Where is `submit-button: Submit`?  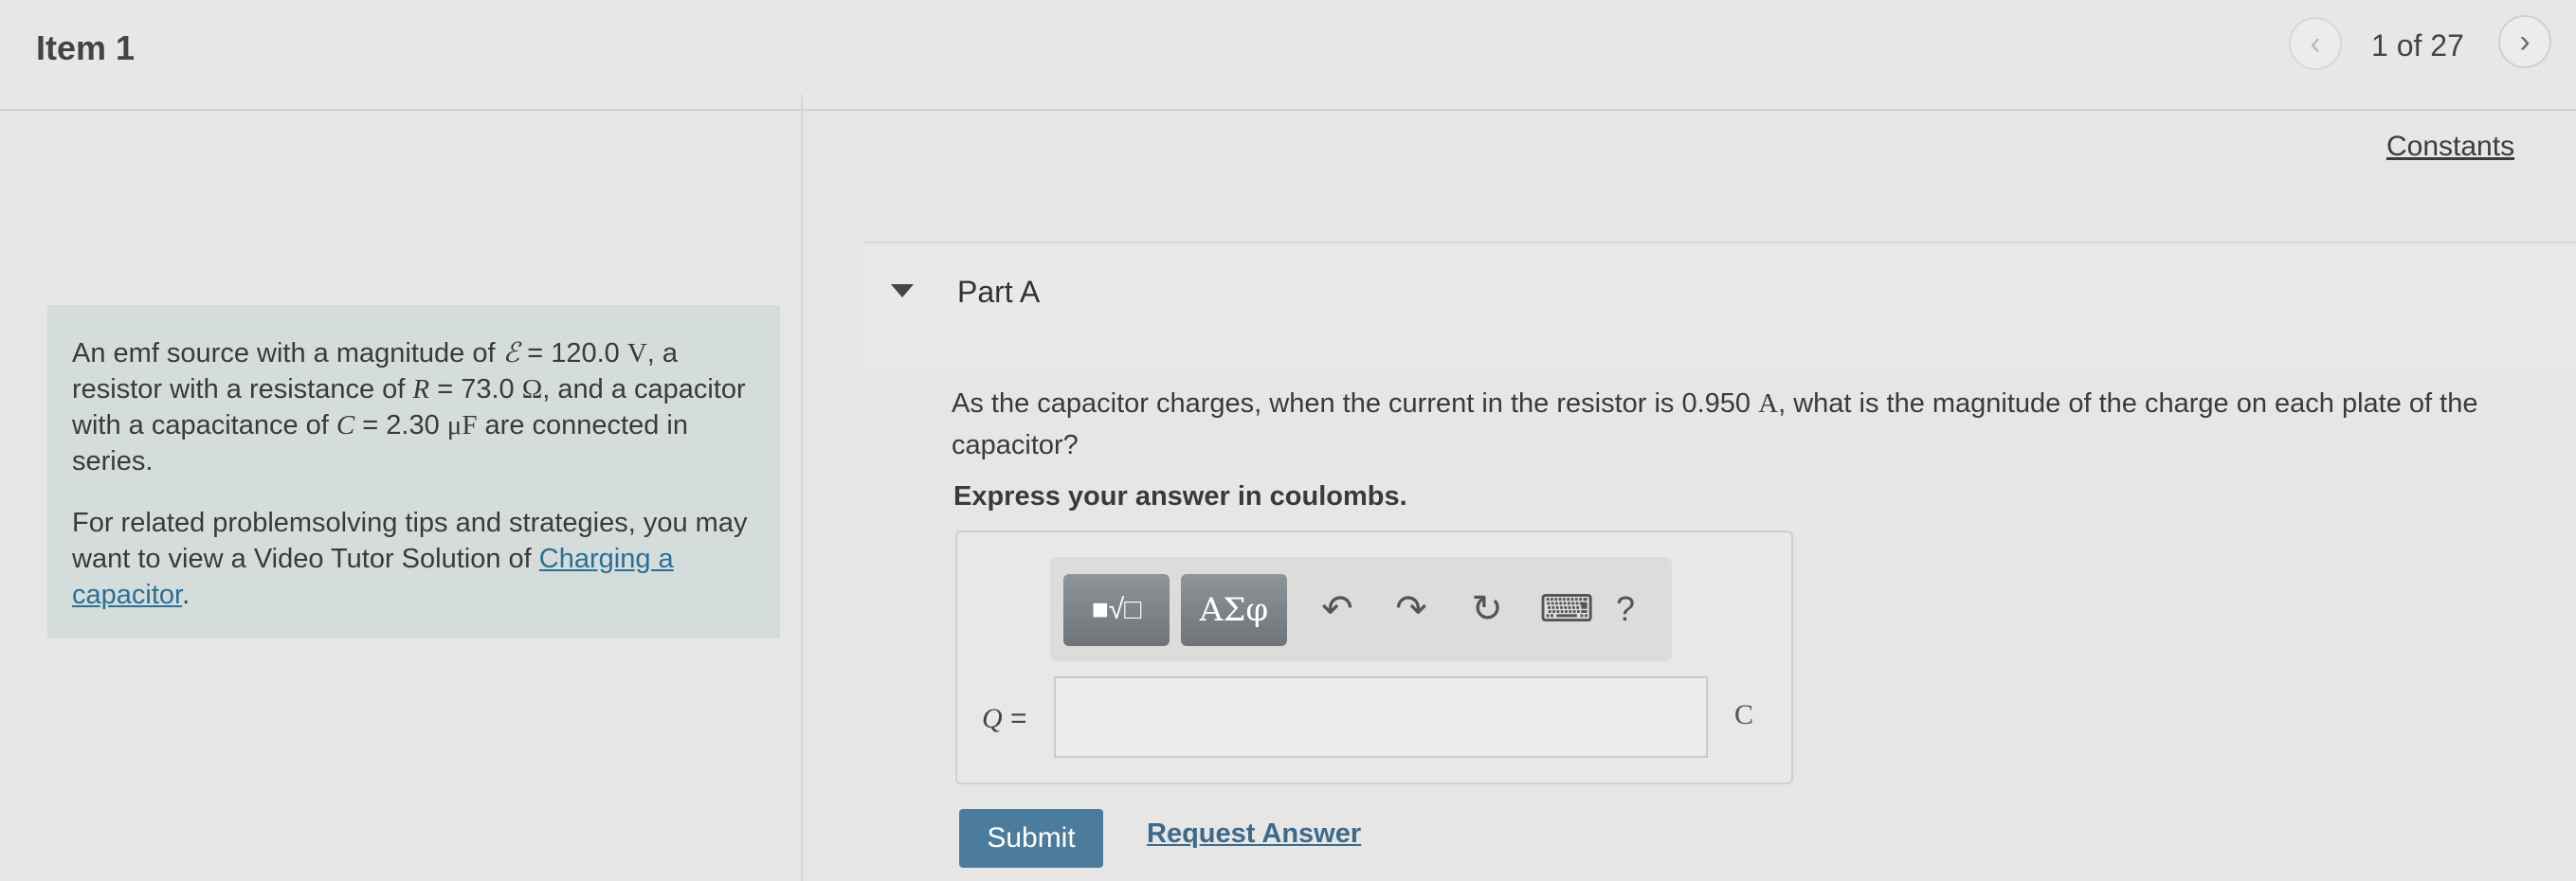
submit-button: Submit is located at coordinates (1031, 838).